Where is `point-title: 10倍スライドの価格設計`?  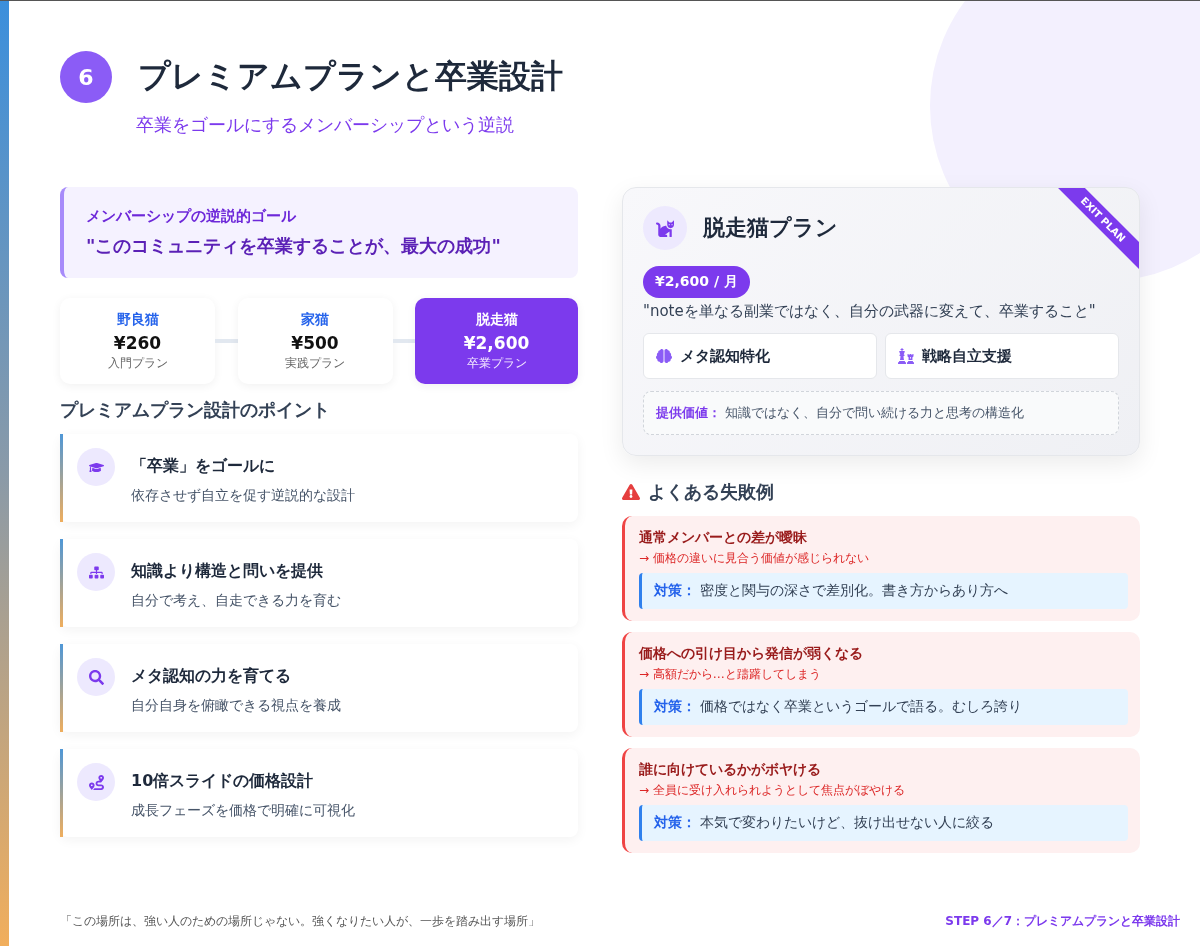 point-title: 10倍スライドの価格設計 is located at coordinates (222, 781).